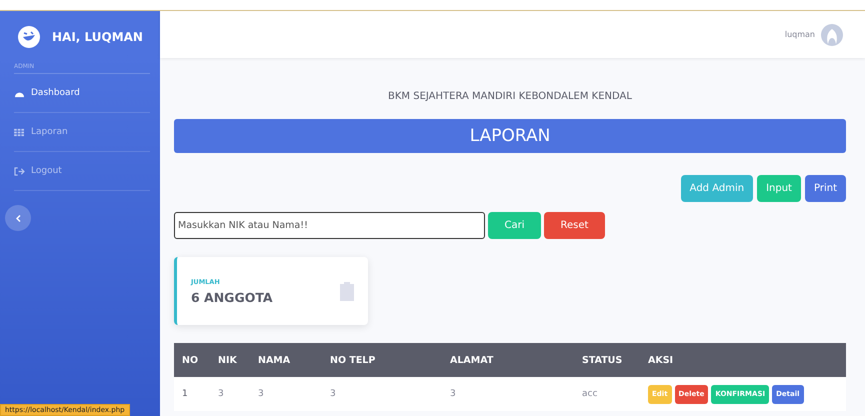  I want to click on action-button: Input, so click(779, 188).